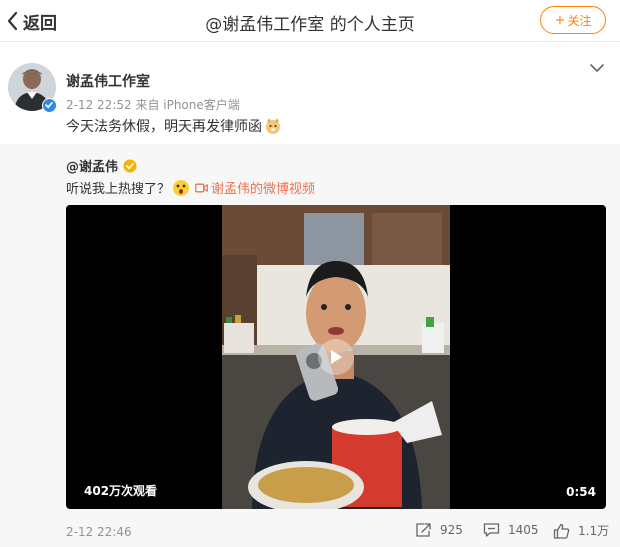 This screenshot has height=547, width=620. Describe the element at coordinates (49, 105) in the screenshot. I see `verified-badge-icon` at that location.